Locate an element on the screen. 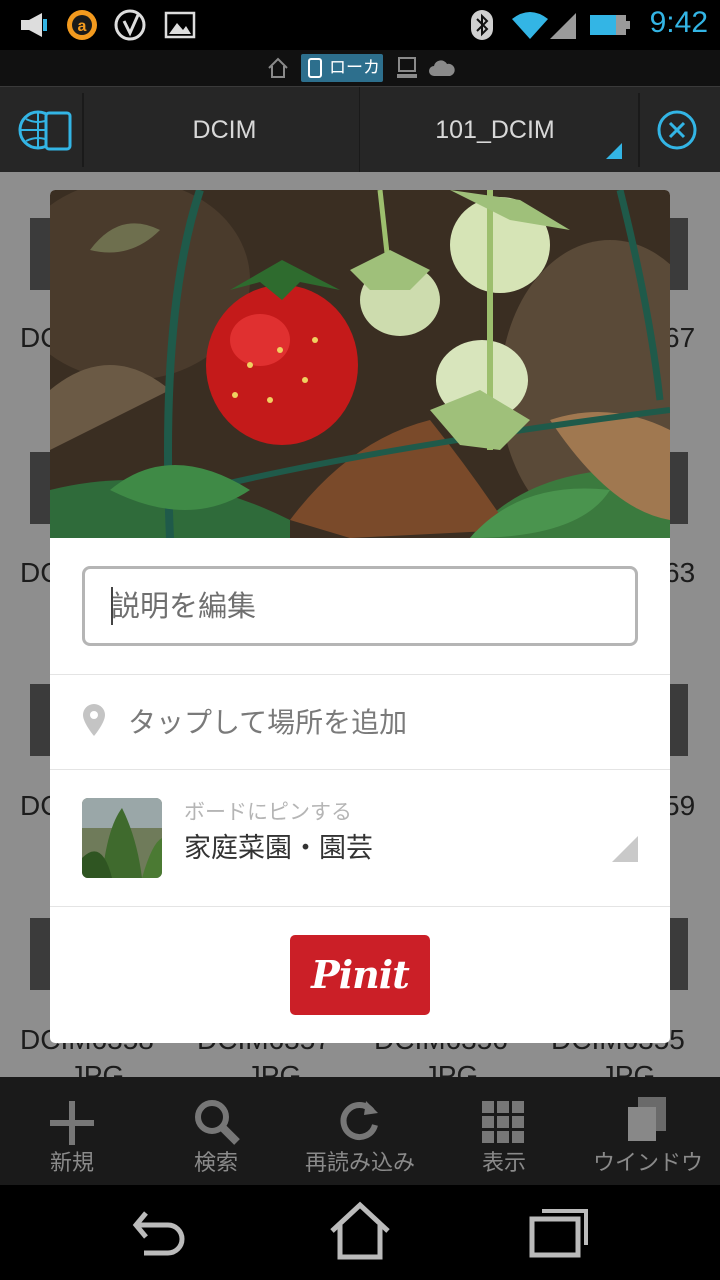  board-caption: ボードにピンする is located at coordinates (268, 812).